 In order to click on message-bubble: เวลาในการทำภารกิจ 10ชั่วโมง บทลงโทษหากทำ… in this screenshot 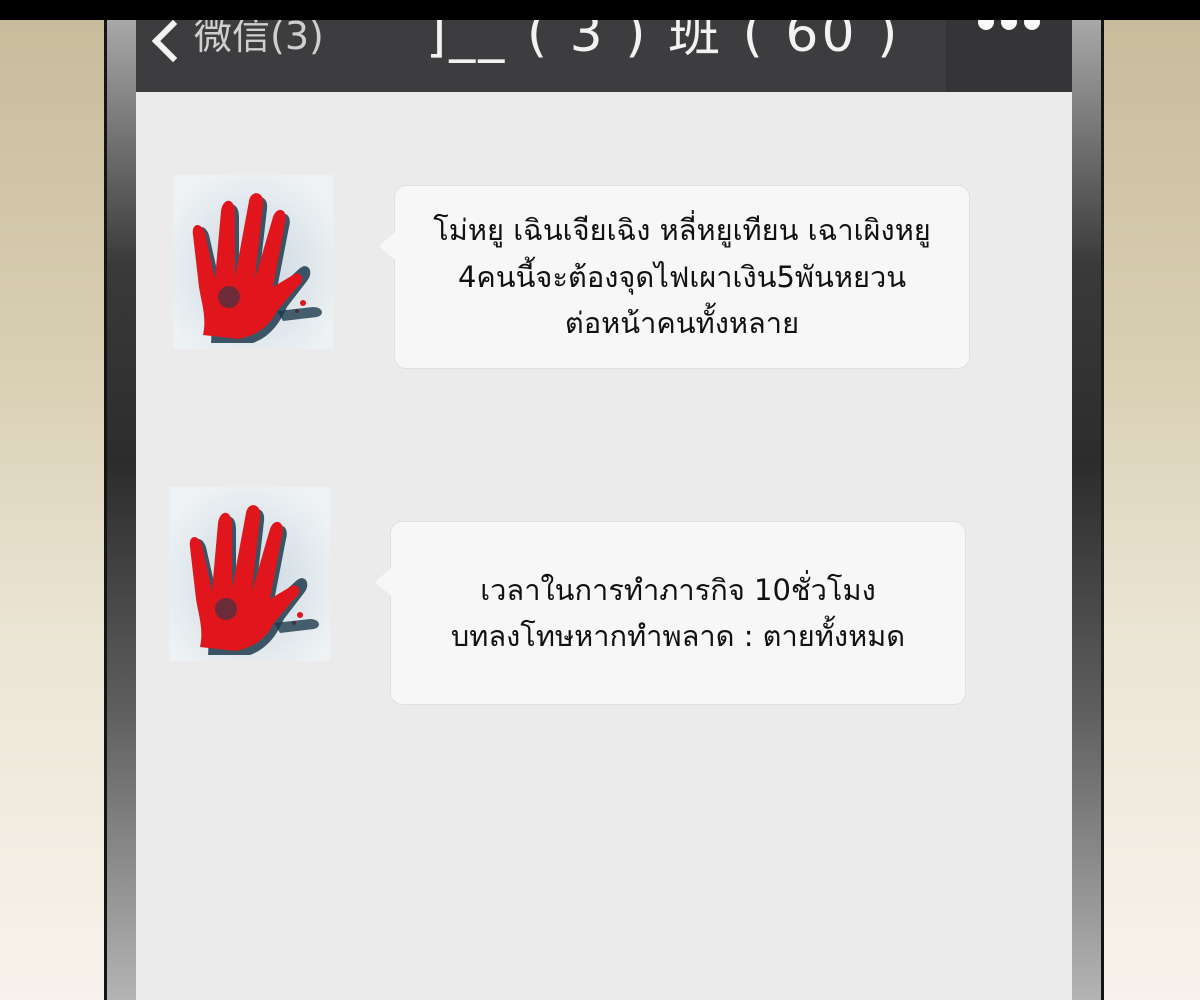, I will do `click(670, 613)`.